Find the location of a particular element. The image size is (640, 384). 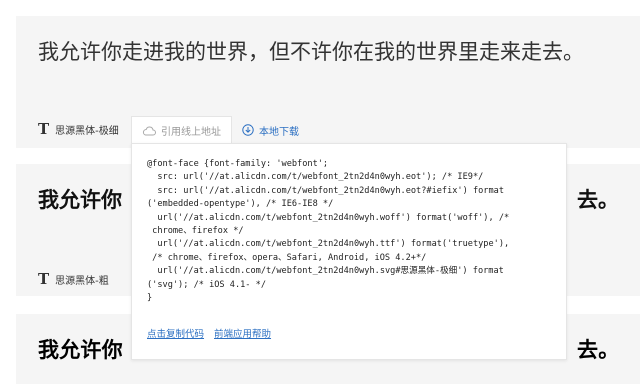

code-line: ('svg'); /* iOS 4.1- */ is located at coordinates (206, 284).